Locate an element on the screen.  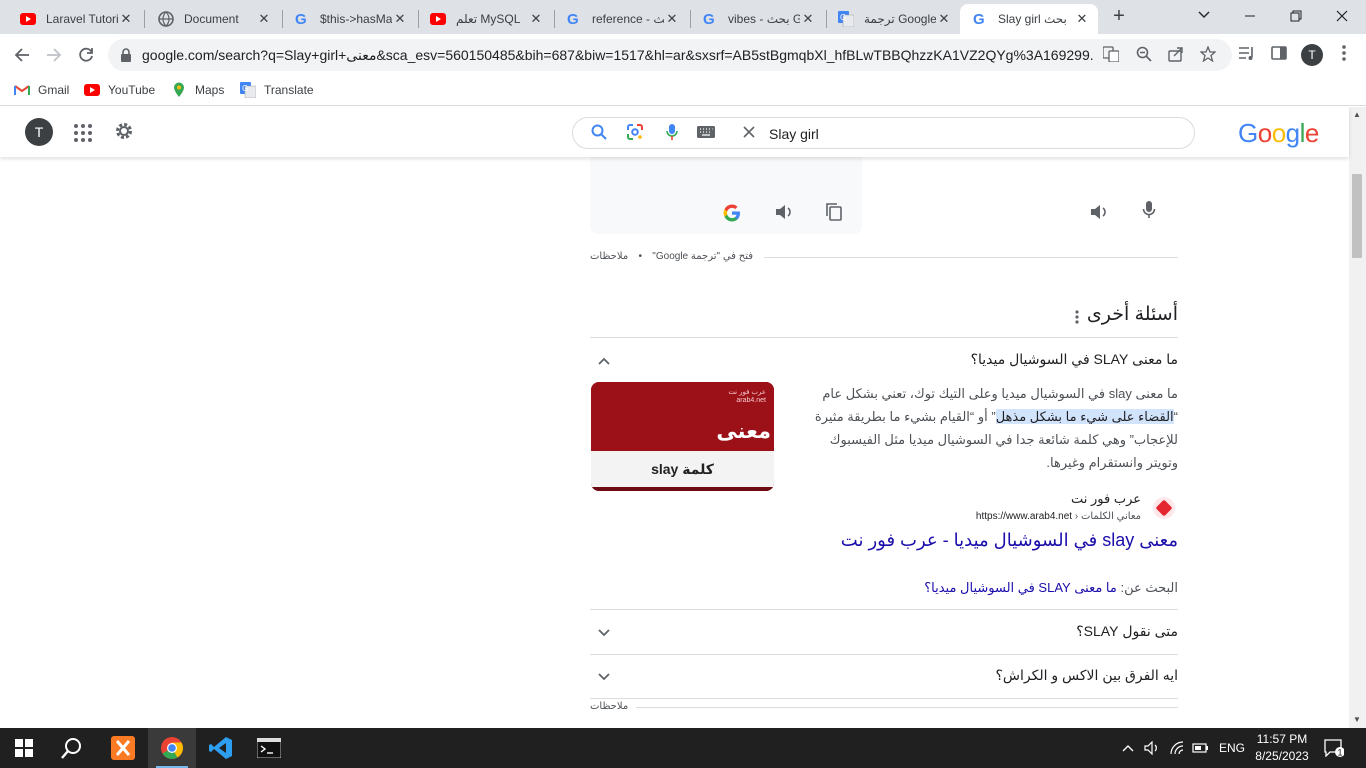
settings-gear-icon is located at coordinates (124, 131).